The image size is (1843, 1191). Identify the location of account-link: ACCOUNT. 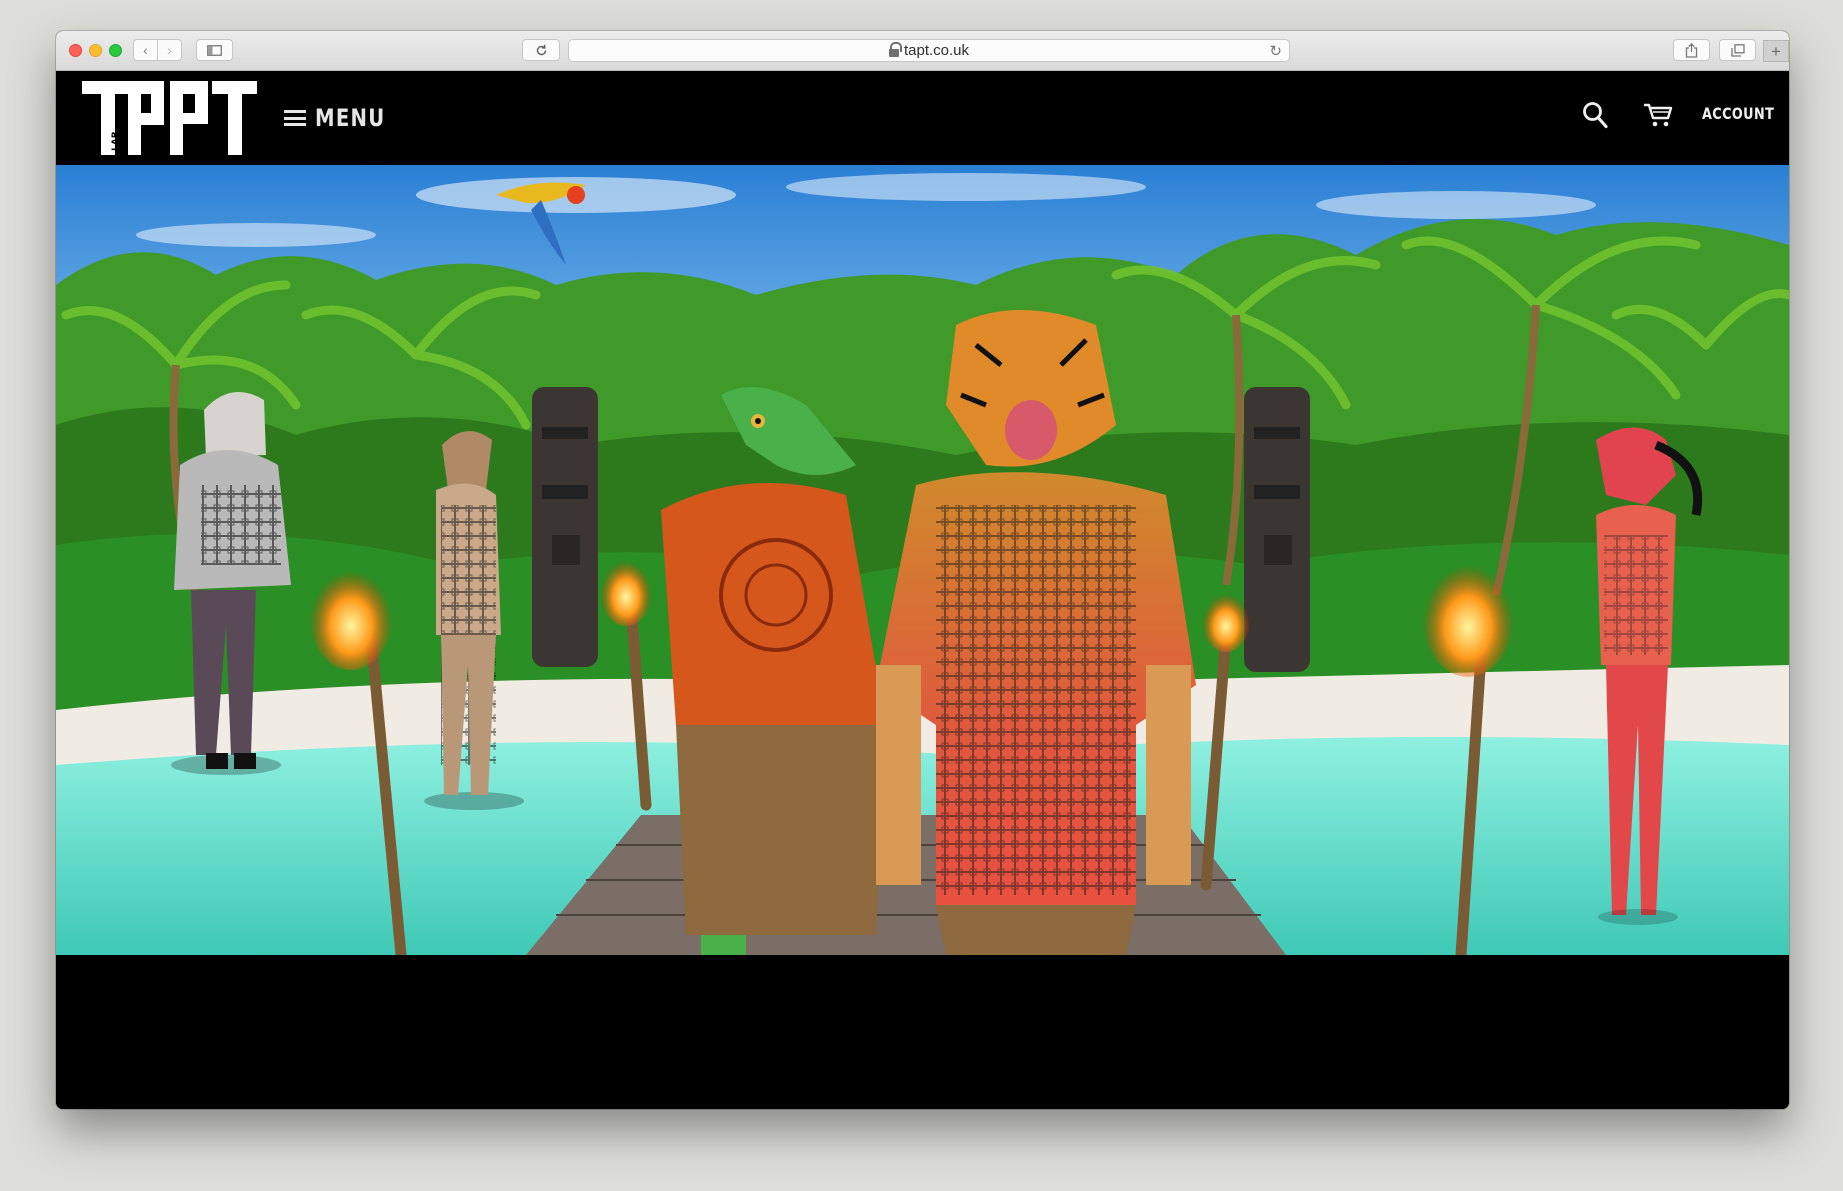
(1738, 113).